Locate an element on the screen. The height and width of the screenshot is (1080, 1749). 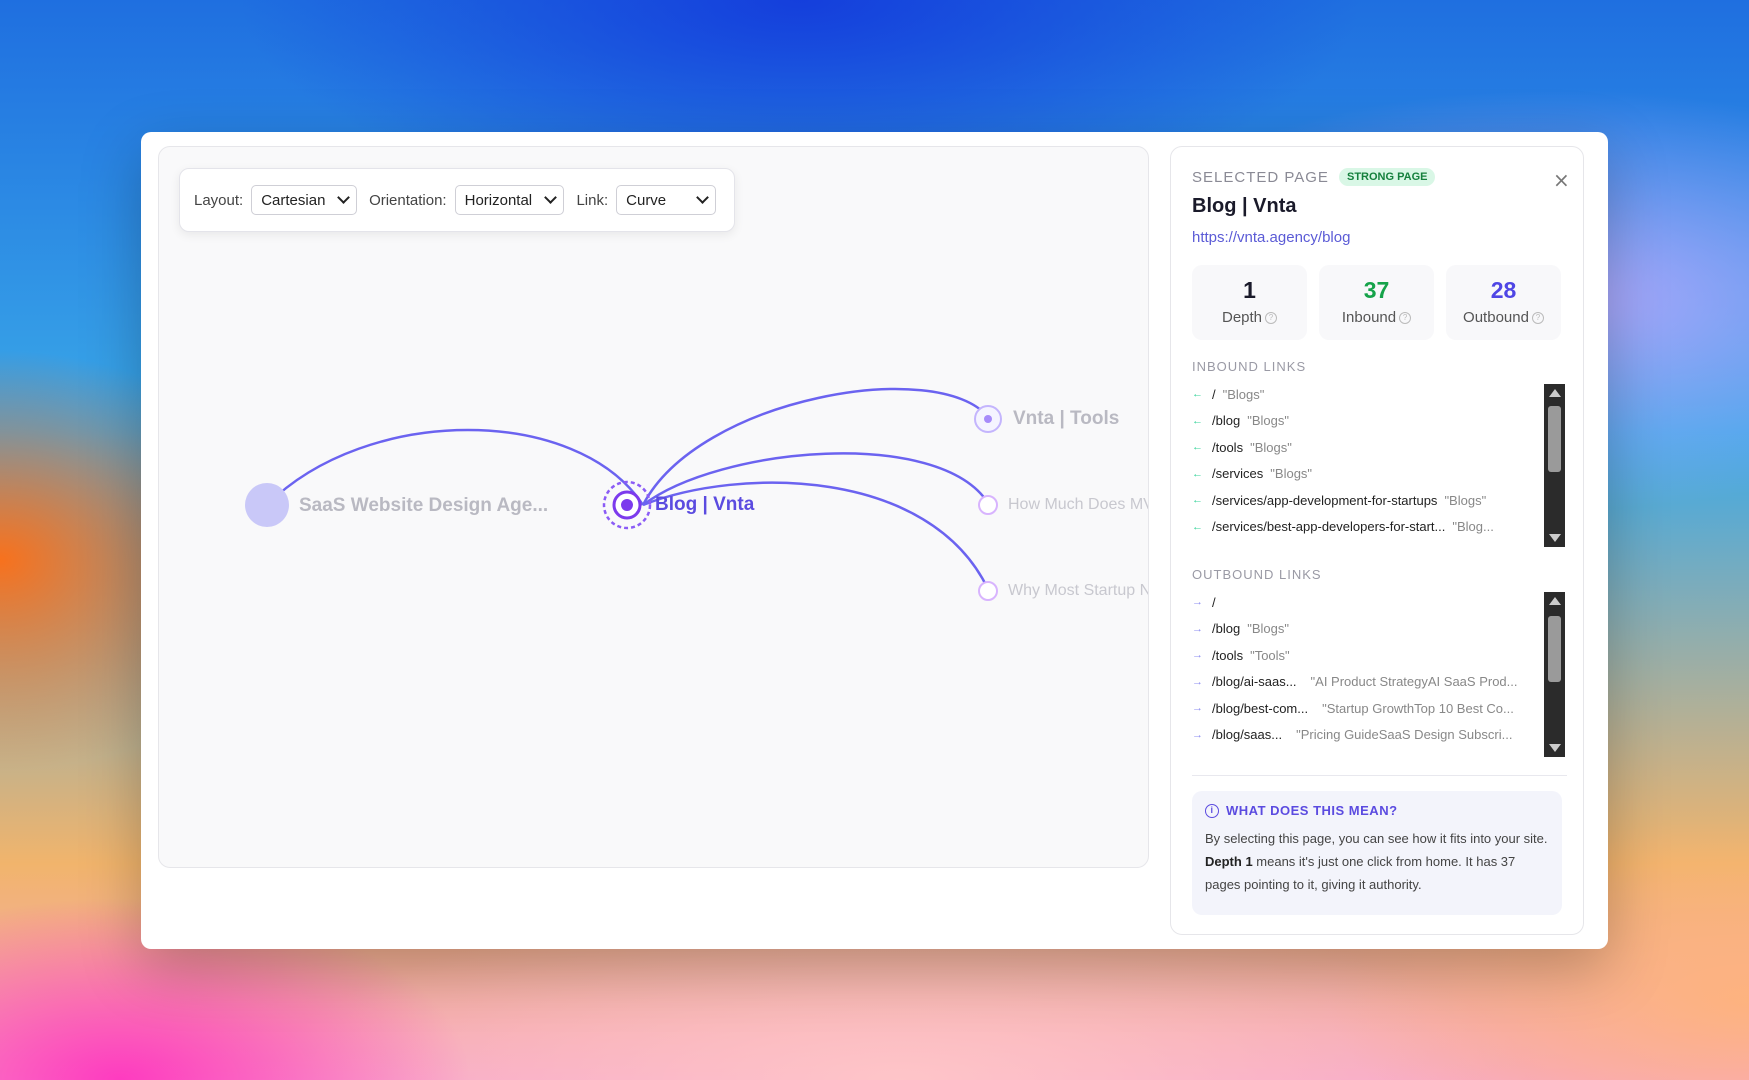
link-blog-to-tools is located at coordinates (815, 446).